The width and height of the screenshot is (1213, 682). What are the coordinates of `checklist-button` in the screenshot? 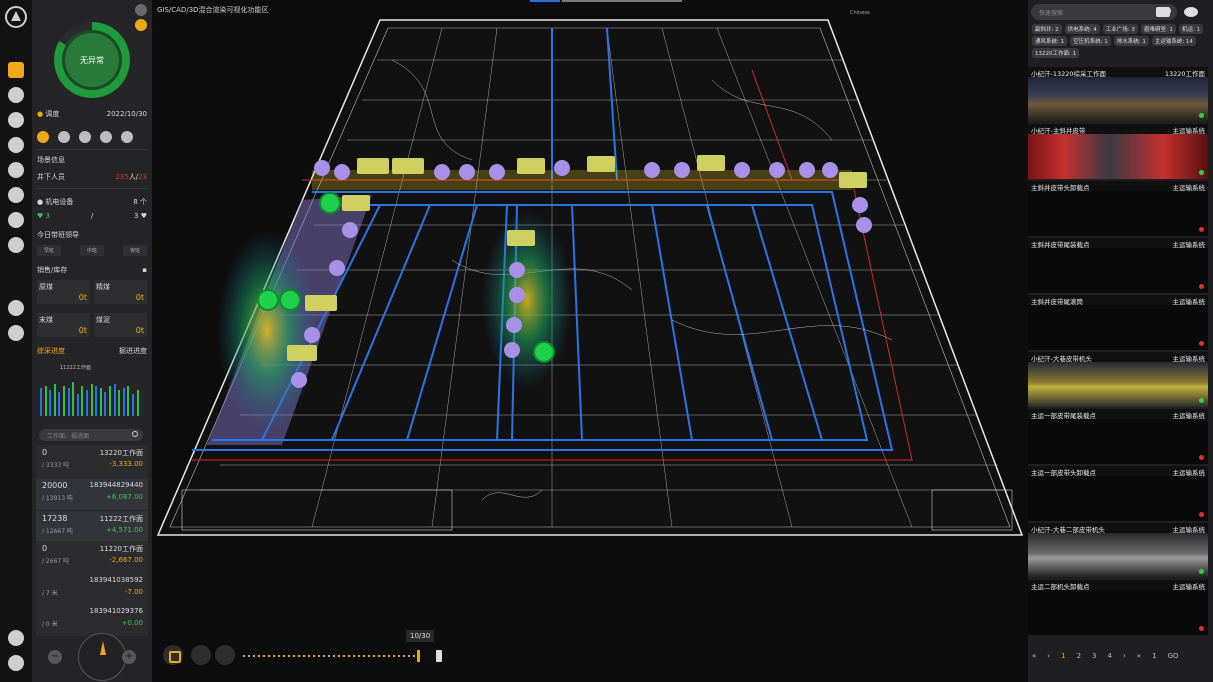 It's located at (201, 655).